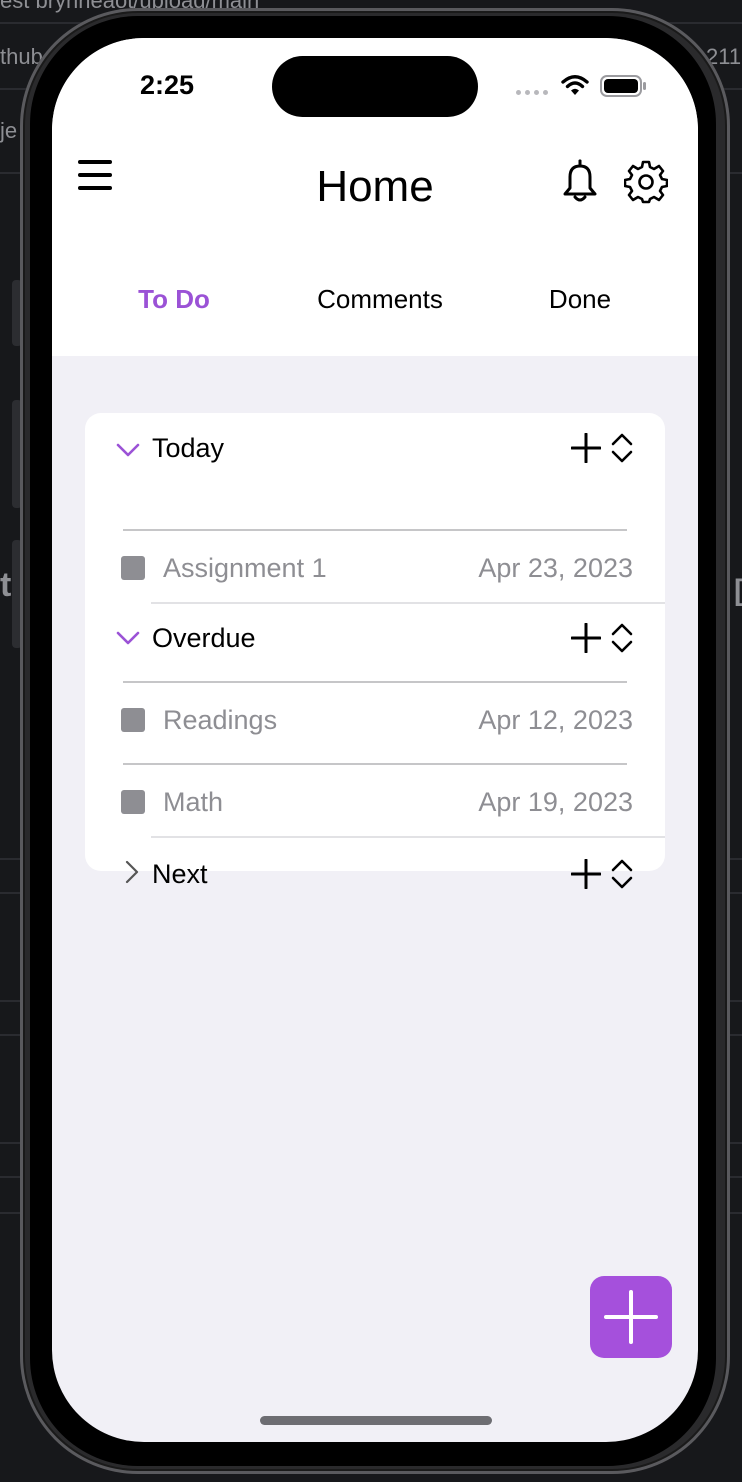 Image resolution: width=742 pixels, height=1482 pixels. What do you see at coordinates (375, 640) in the screenshot?
I see `section-header-overdue: Overdue` at bounding box center [375, 640].